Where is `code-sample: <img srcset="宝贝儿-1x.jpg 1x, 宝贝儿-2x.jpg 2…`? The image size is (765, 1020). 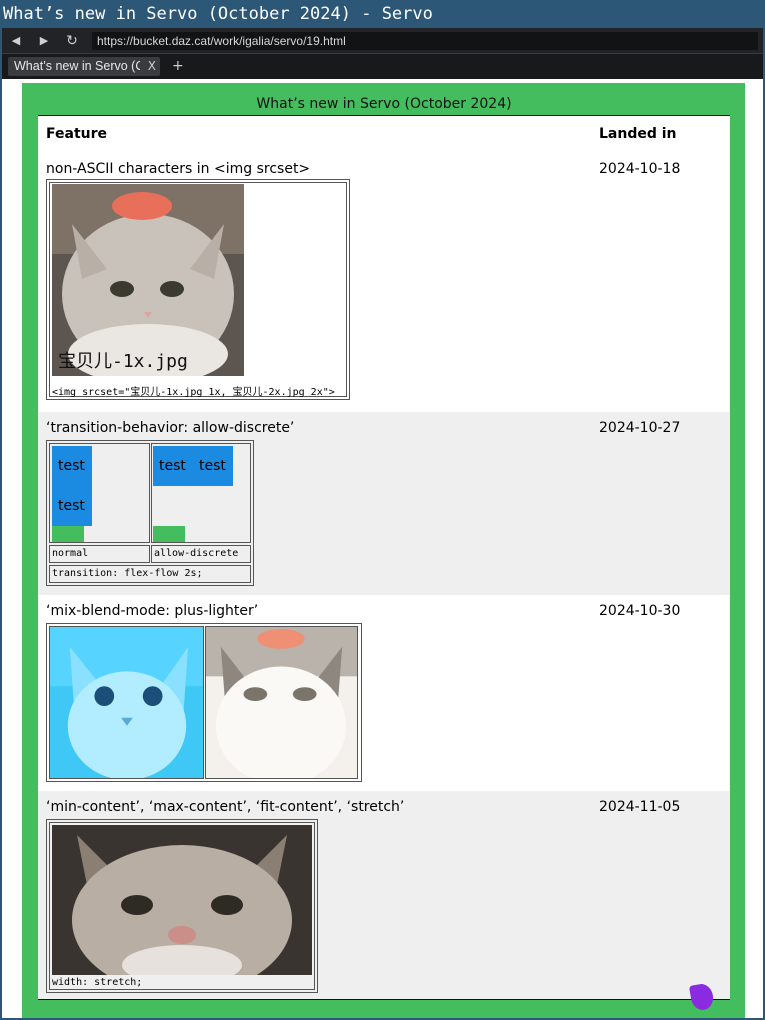
code-sample: <img srcset="宝贝儿-1x.jpg 1x, 宝贝儿-2x.jpg 2… is located at coordinates (193, 392).